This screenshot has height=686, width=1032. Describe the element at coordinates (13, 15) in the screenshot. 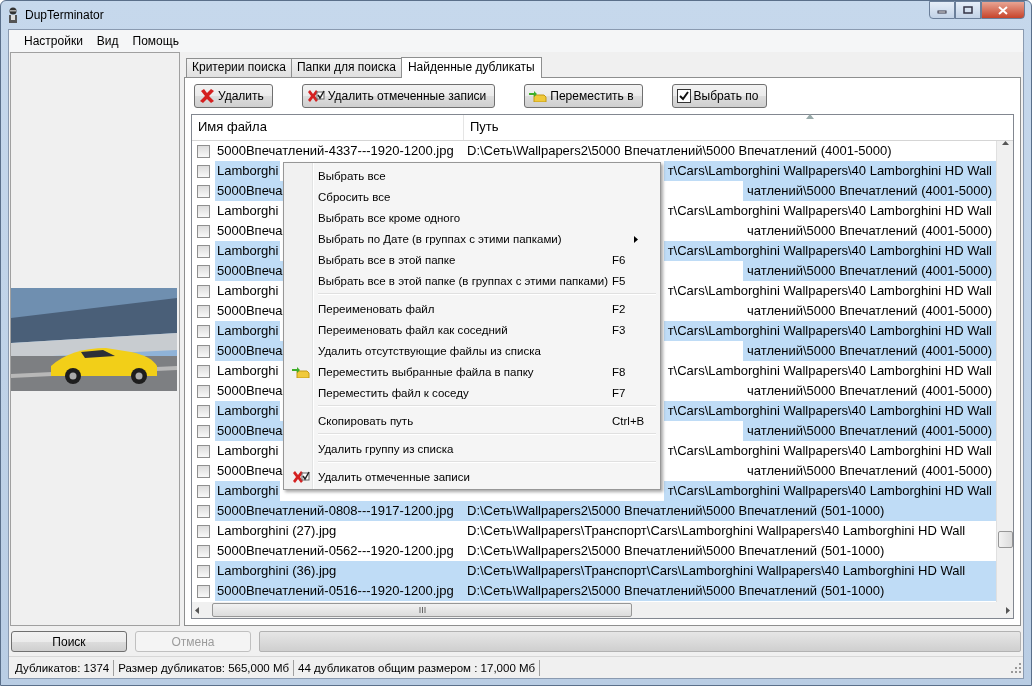

I see `figure-icon` at that location.